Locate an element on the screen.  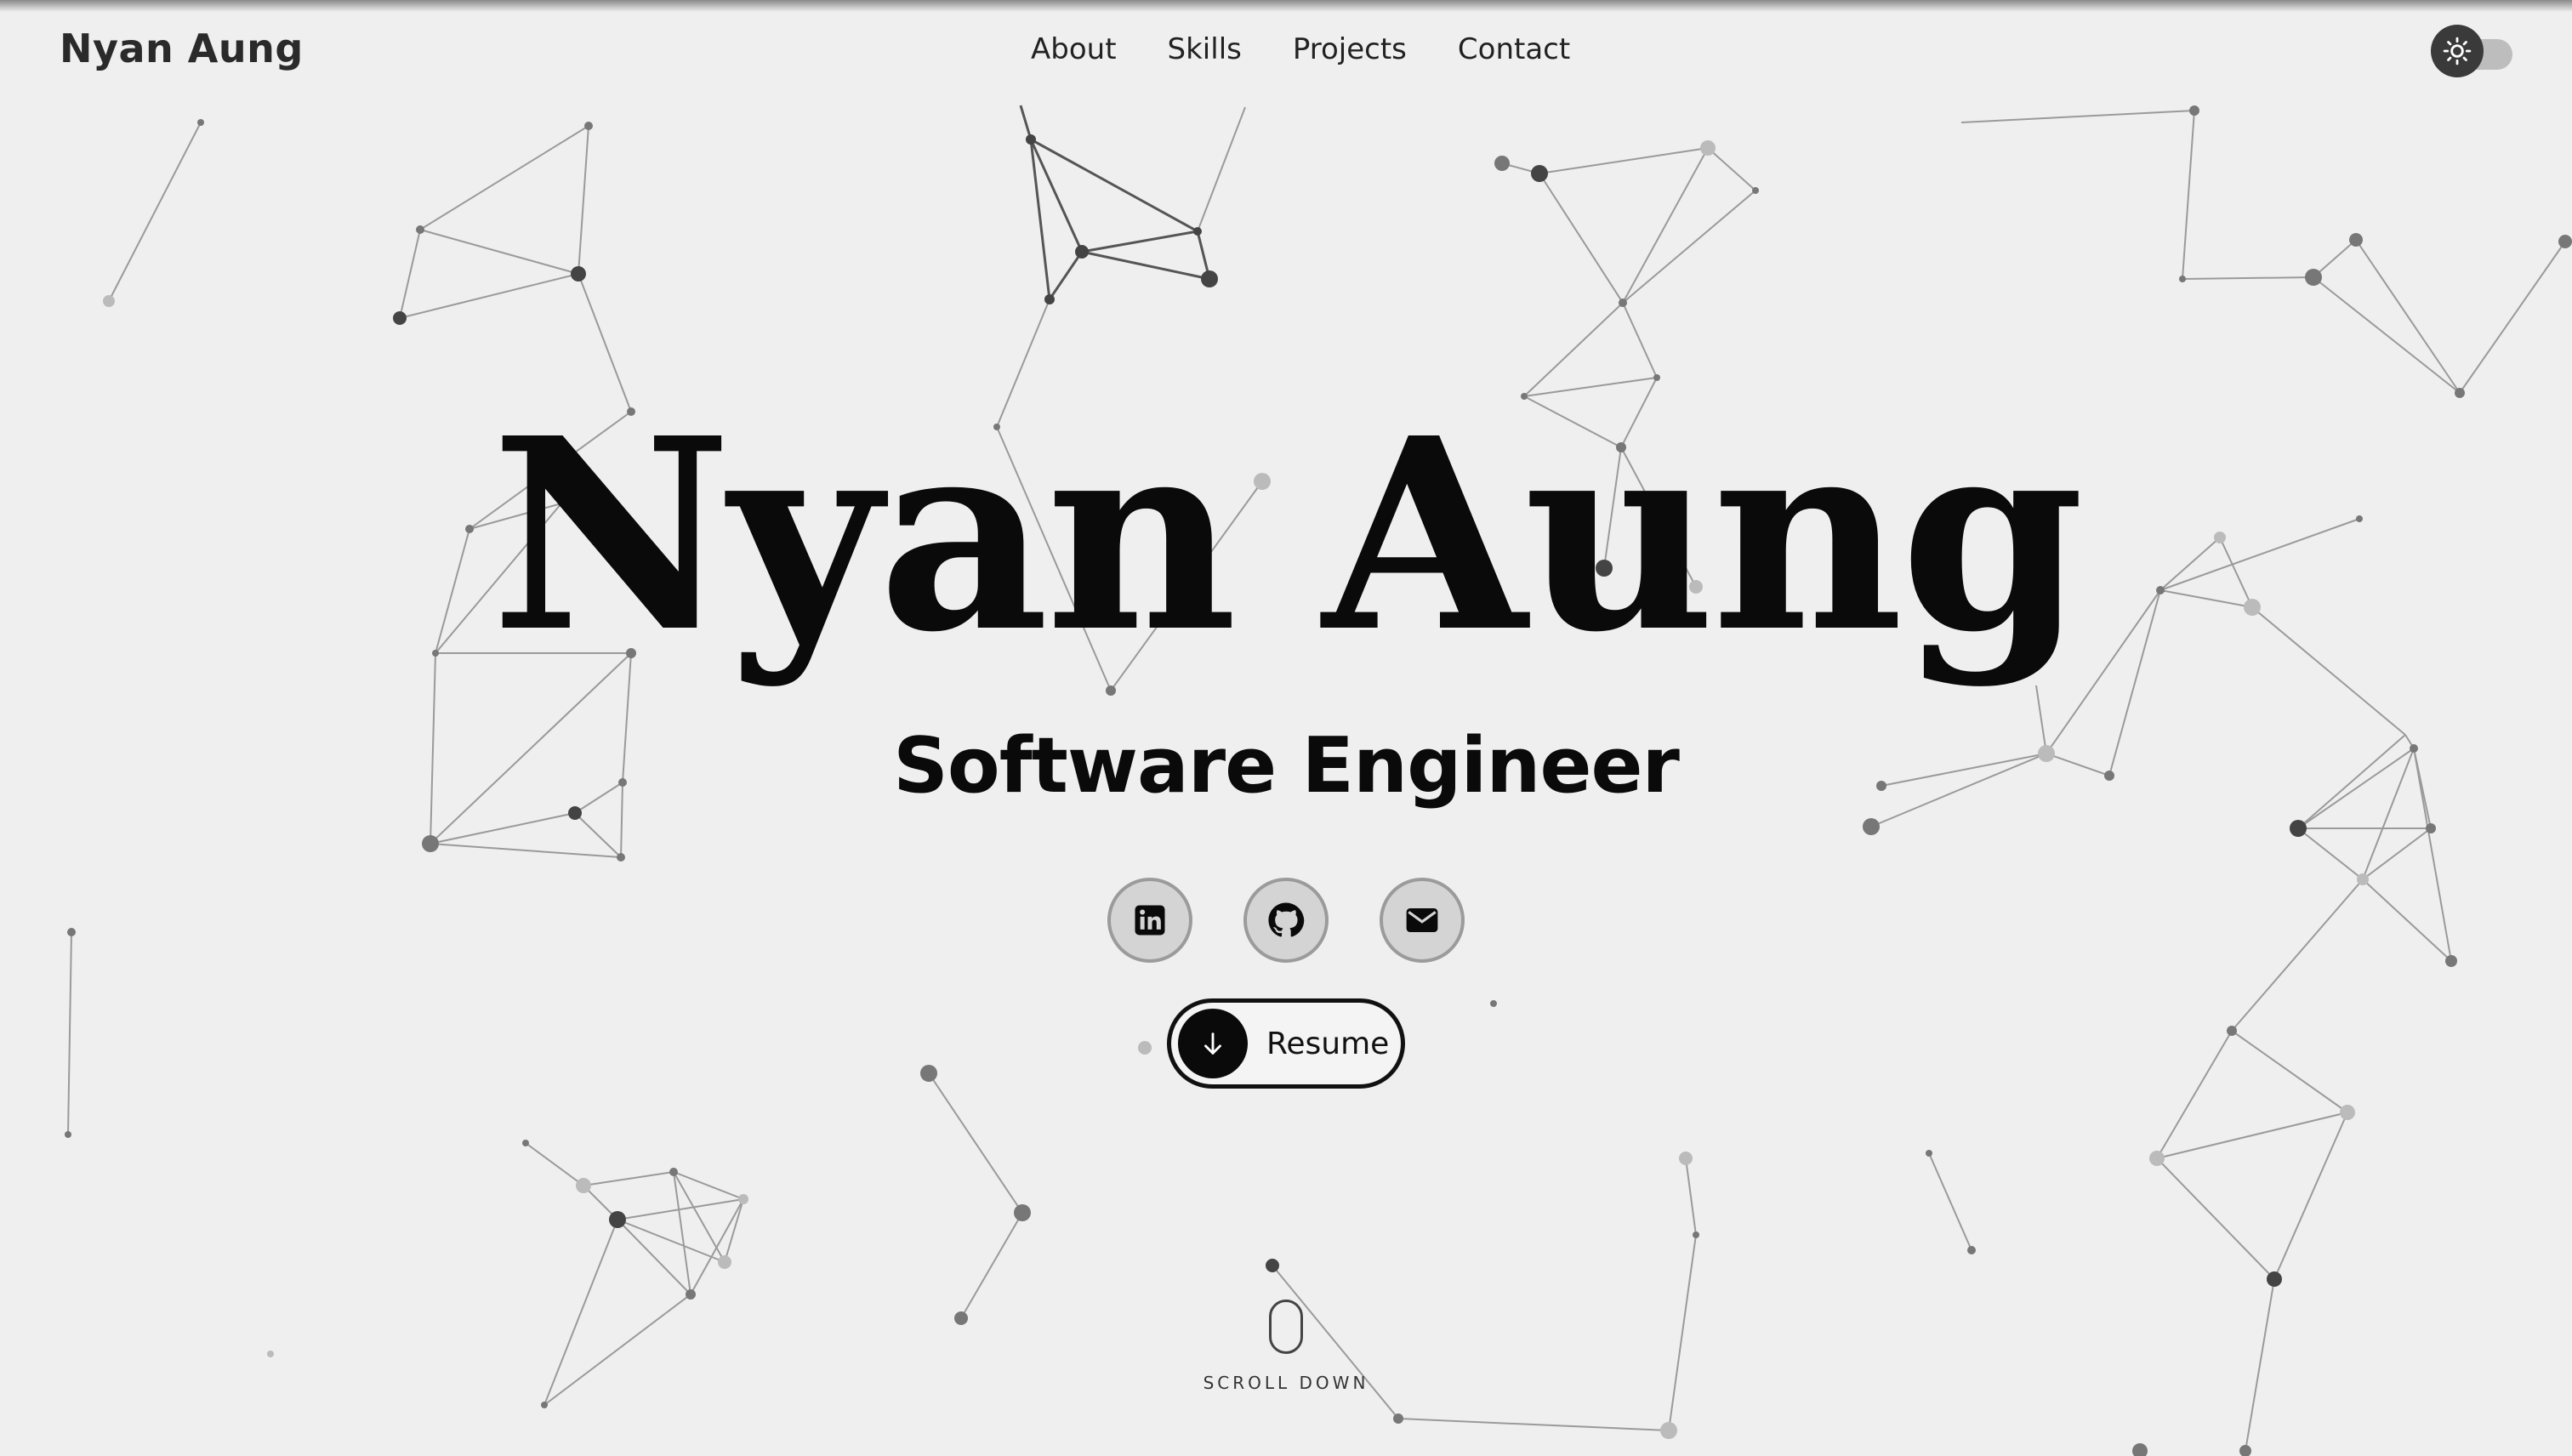
hero-role: Software Engineer is located at coordinates (1287, 765).